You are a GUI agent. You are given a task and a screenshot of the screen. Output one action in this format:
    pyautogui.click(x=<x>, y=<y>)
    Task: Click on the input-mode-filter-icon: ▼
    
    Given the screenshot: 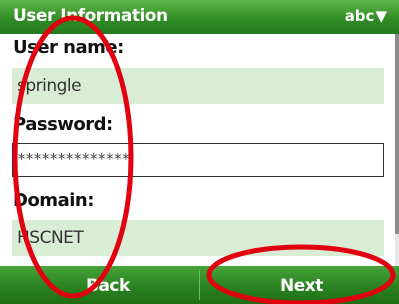 What is the action you would take?
    pyautogui.click(x=381, y=16)
    